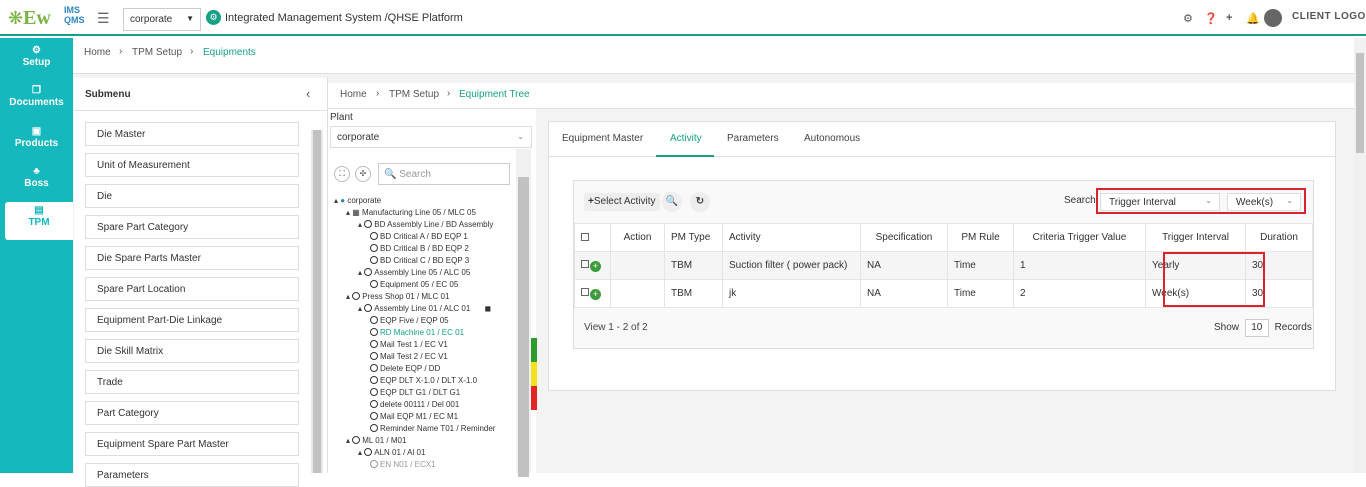 This screenshot has height=487, width=1366. What do you see at coordinates (411, 213) in the screenshot?
I see `tree-node: ▴ ▦ Manufacturing Line 05 / MLC 05` at bounding box center [411, 213].